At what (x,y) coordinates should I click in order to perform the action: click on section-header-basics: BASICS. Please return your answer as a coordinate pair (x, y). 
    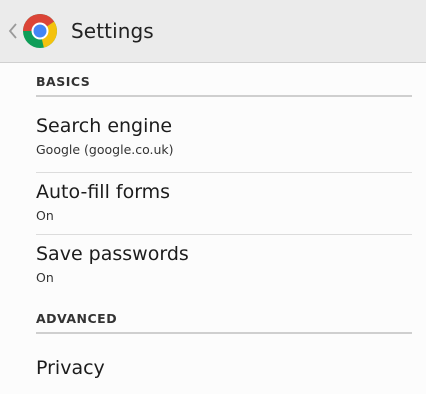
    Looking at the image, I should click on (224, 85).